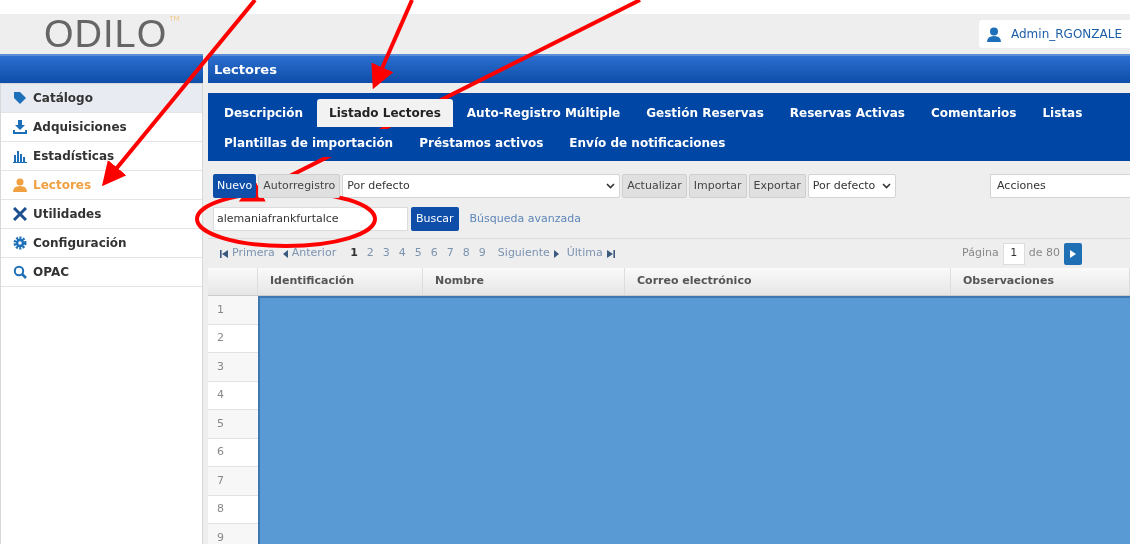 This screenshot has width=1130, height=544. I want to click on row-number: 5, so click(220, 423).